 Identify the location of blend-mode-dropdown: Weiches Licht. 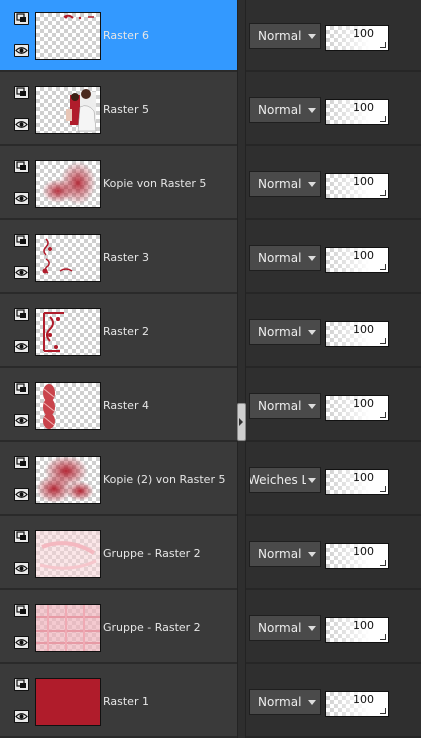
(285, 480).